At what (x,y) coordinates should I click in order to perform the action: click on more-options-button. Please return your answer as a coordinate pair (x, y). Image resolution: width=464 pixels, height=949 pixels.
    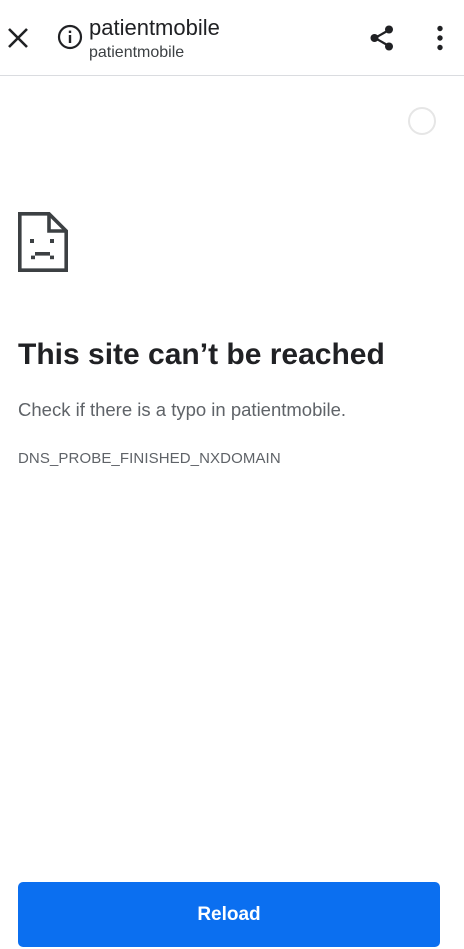
    Looking at the image, I should click on (440, 38).